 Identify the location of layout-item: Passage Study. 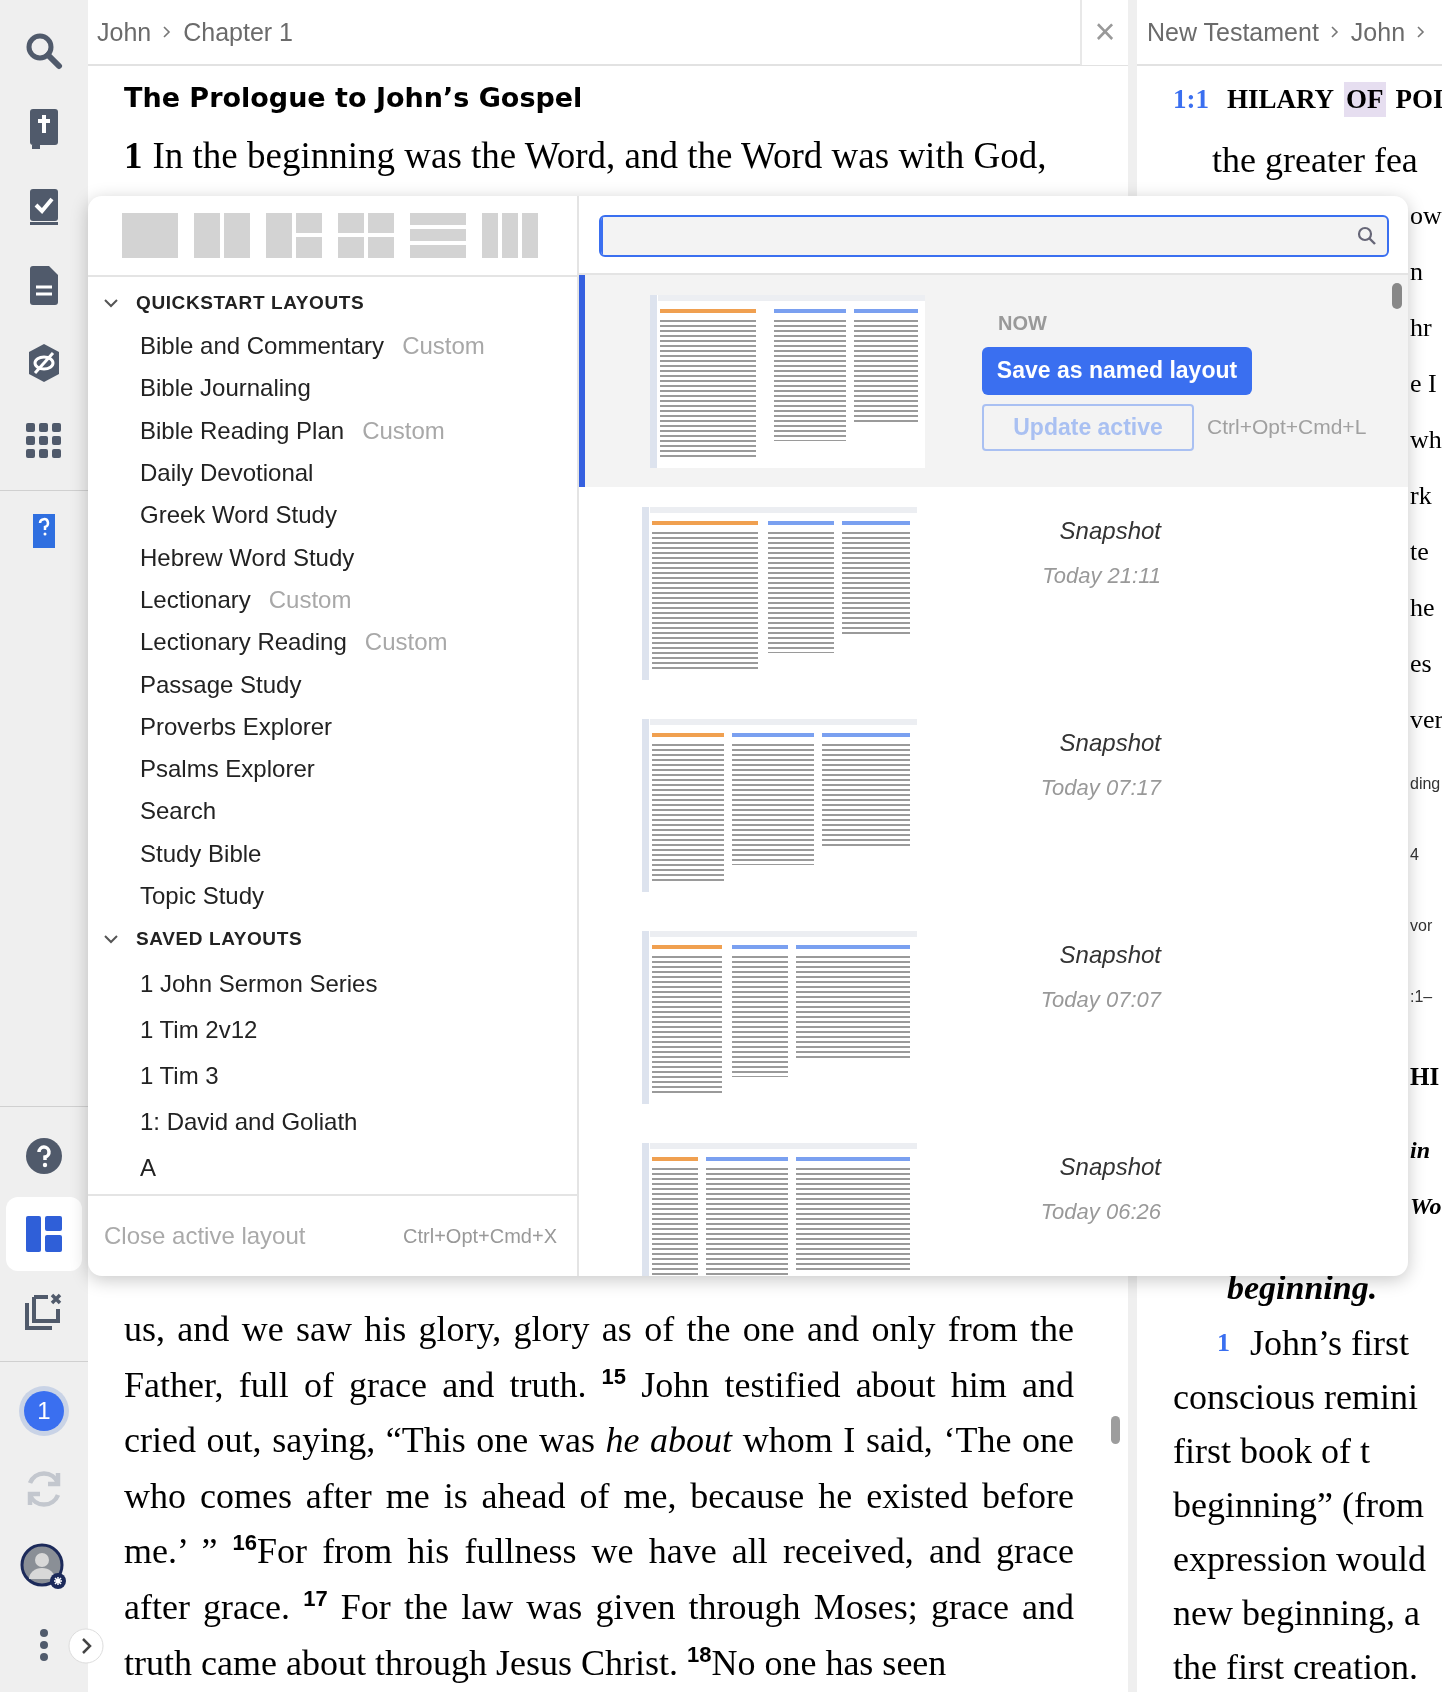
(221, 684).